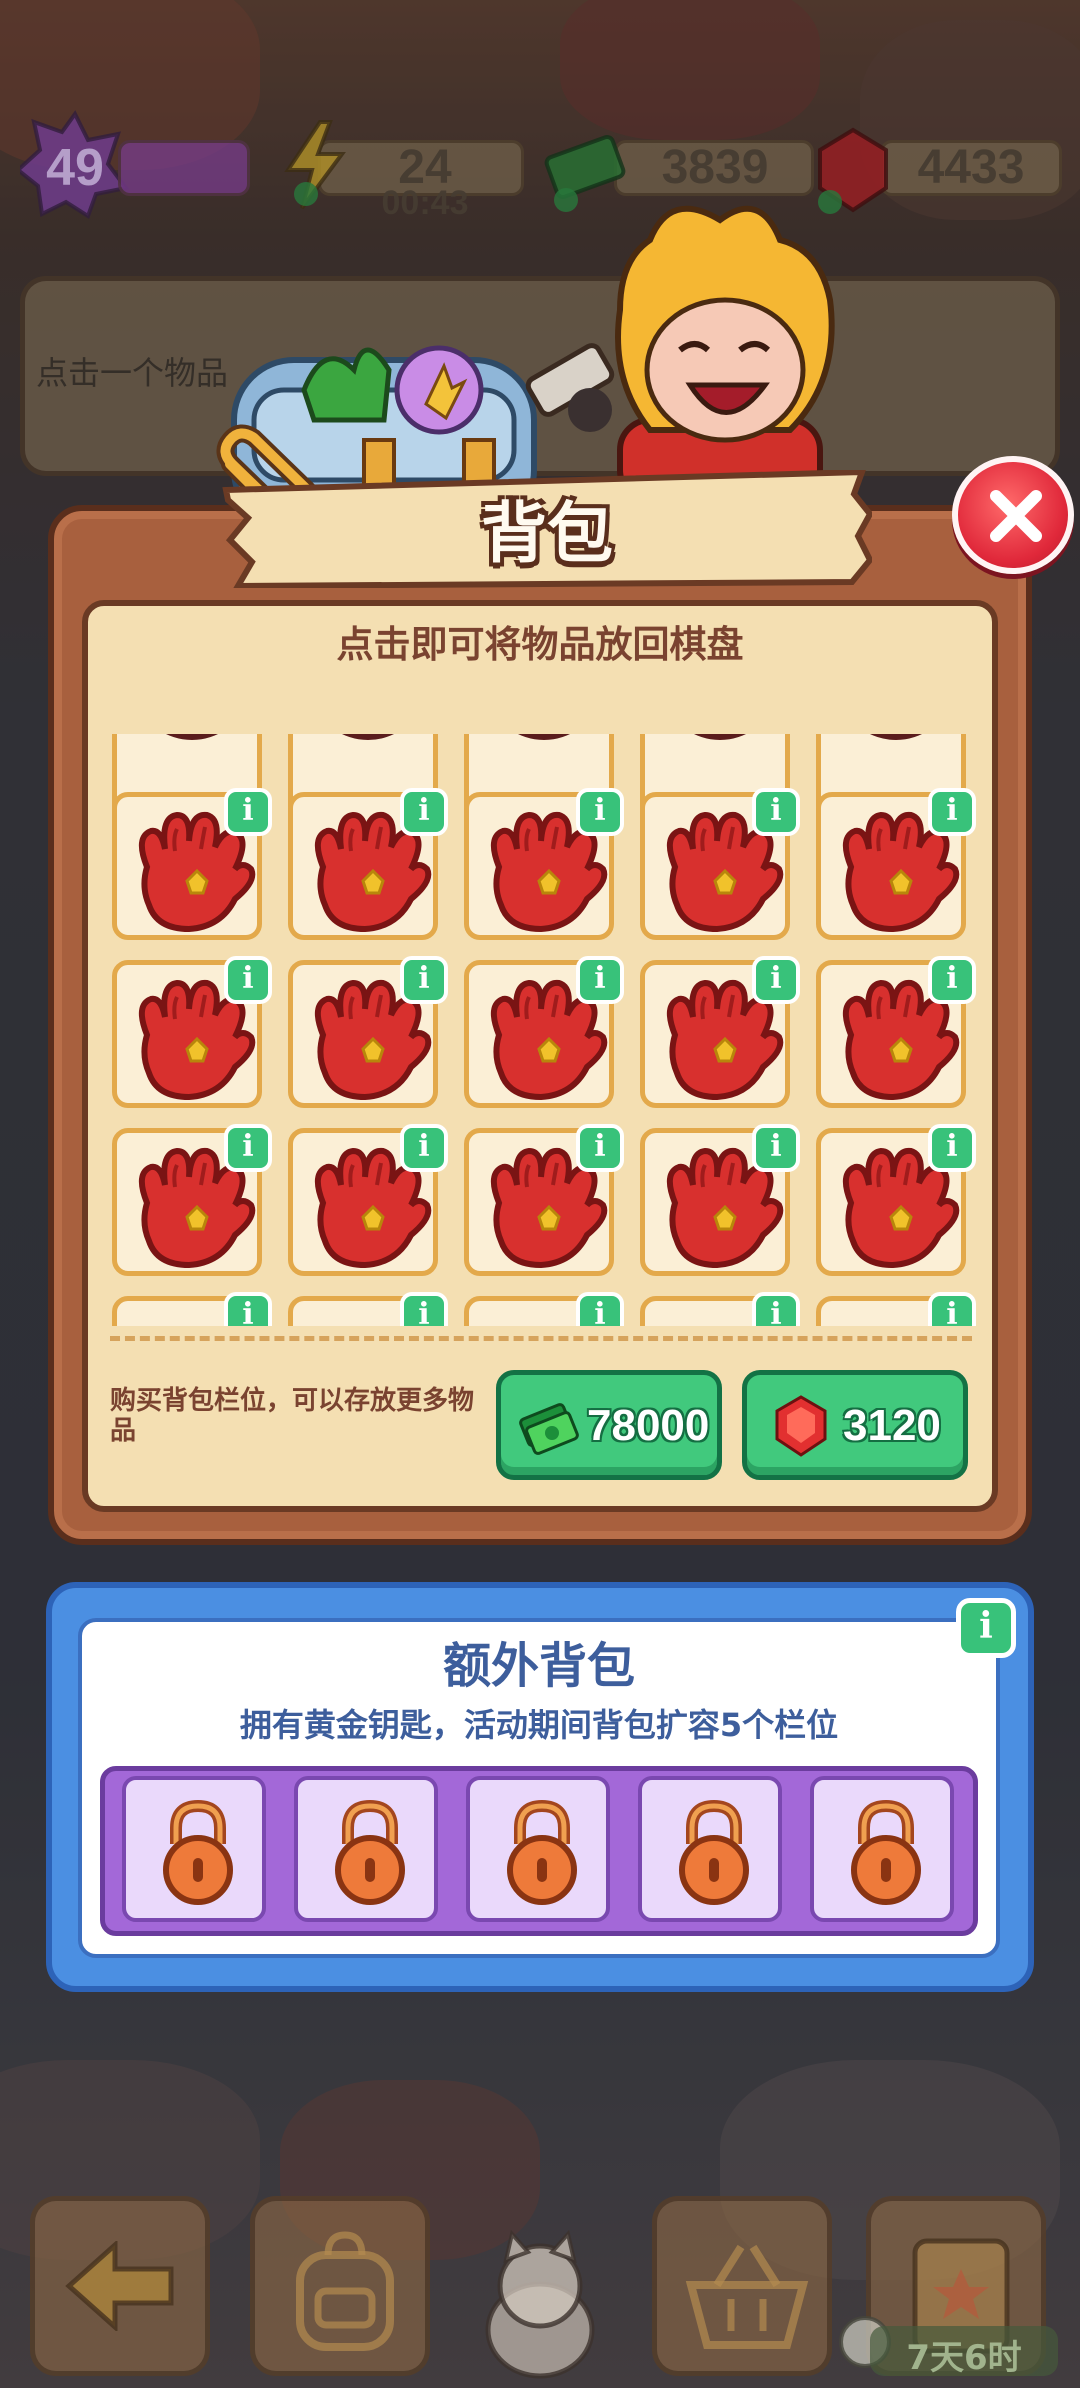  What do you see at coordinates (549, 1429) in the screenshot?
I see `cash-icon` at bounding box center [549, 1429].